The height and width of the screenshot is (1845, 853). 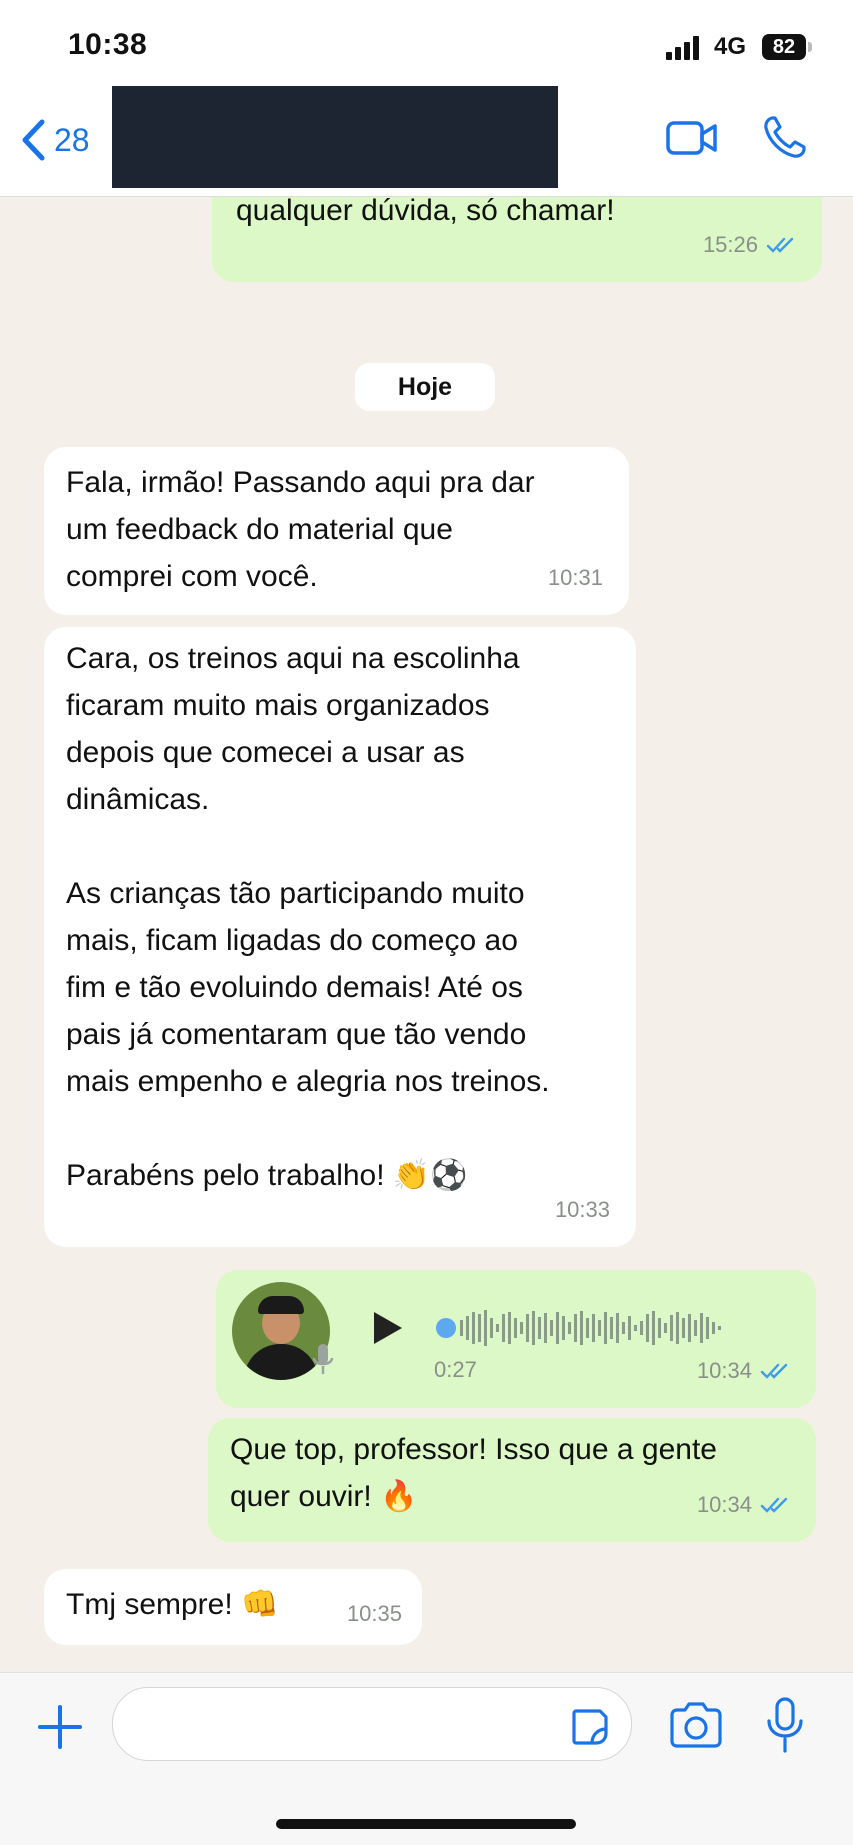 I want to click on unread-count: 28, so click(x=72, y=139).